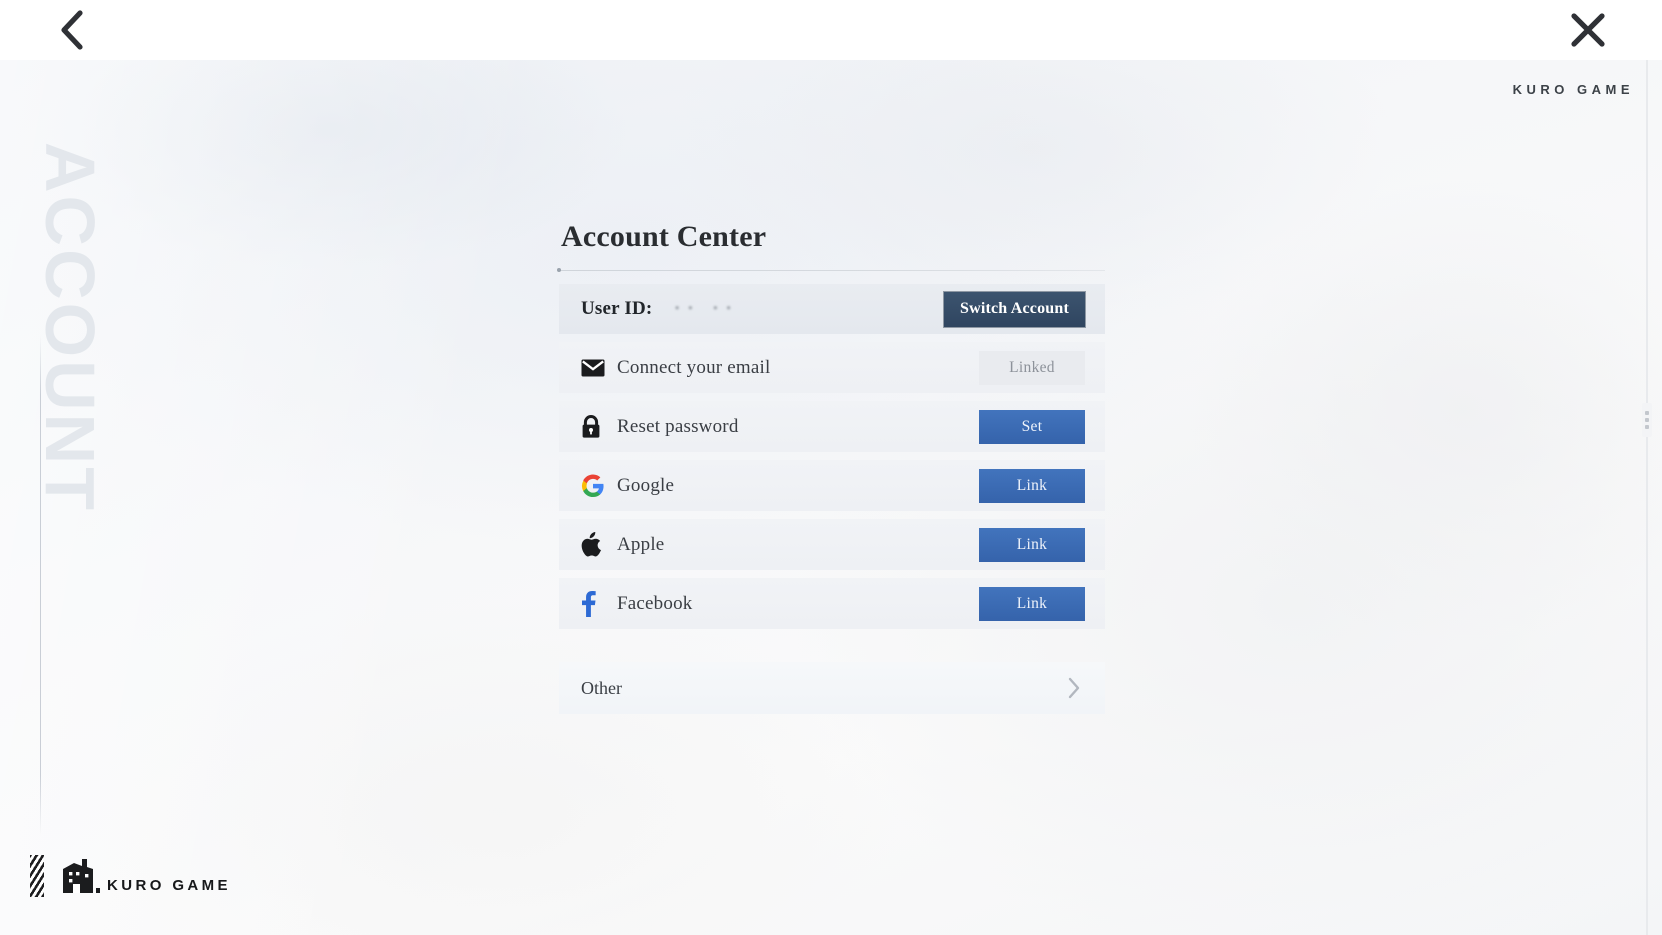  I want to click on row-facebook: Facebook Link, so click(832, 603).